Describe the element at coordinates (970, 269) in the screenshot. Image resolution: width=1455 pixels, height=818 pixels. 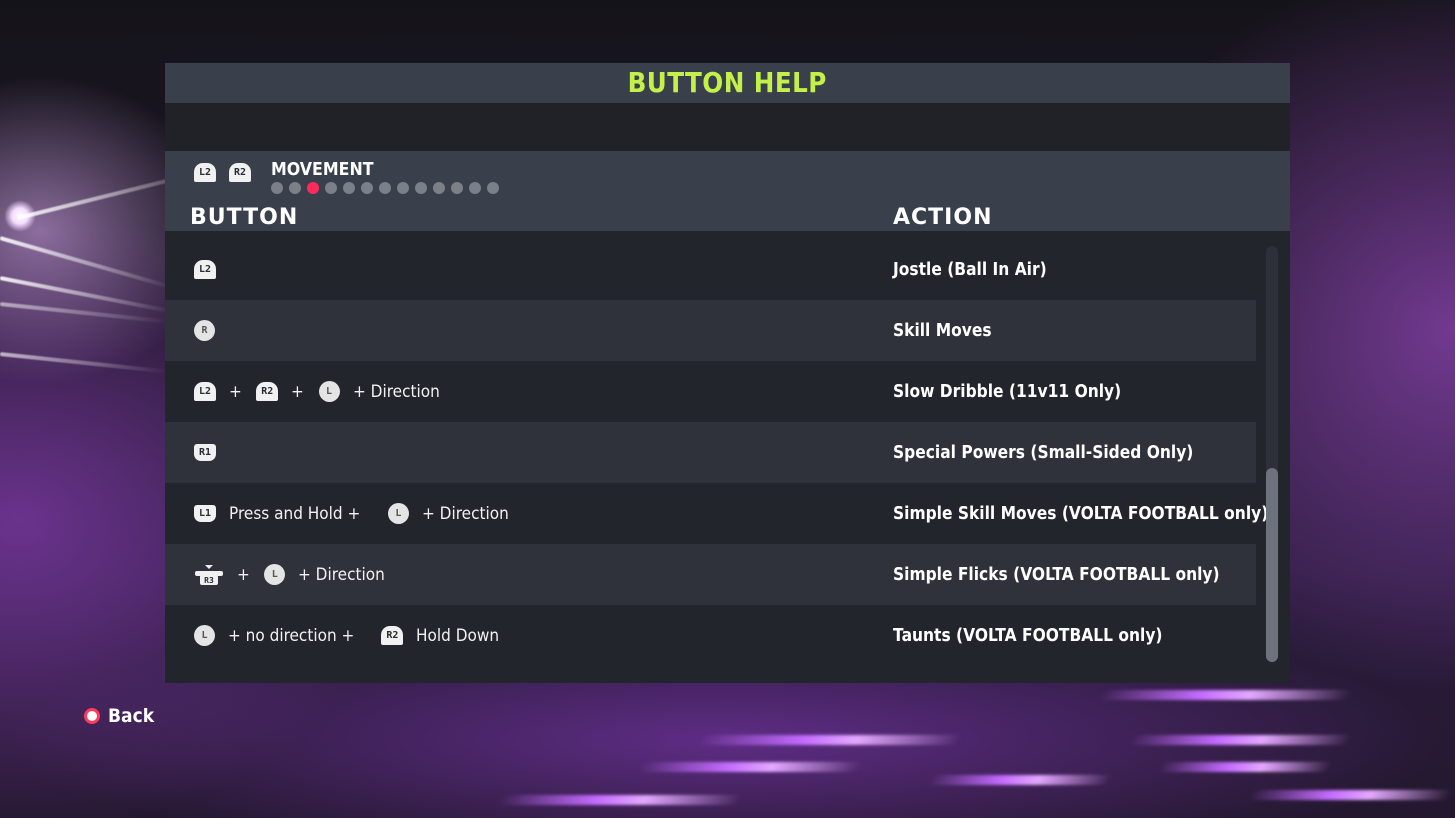
I see `action-label: Jostle (Ball In Air)` at that location.